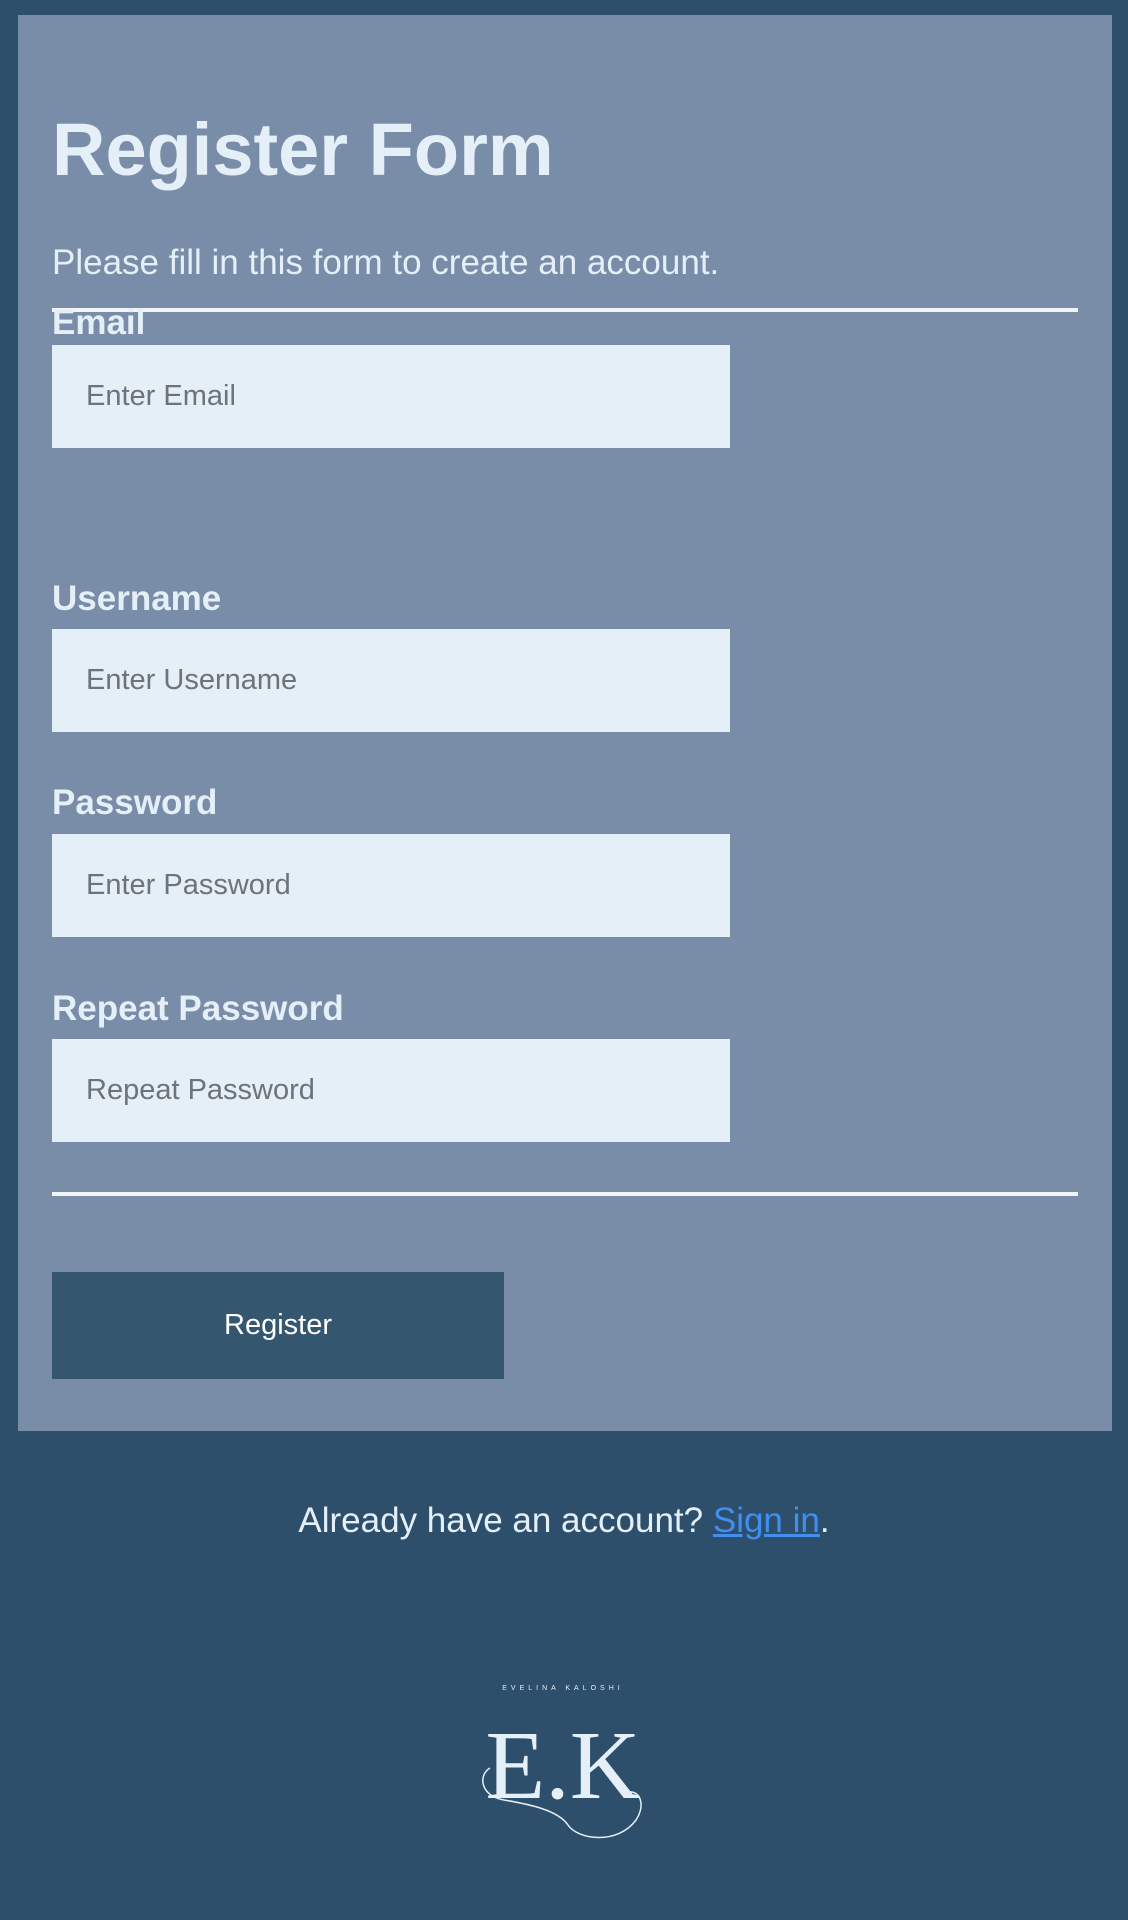 The height and width of the screenshot is (1920, 1128). I want to click on repeat-password-label: Repeat Password, so click(198, 1008).